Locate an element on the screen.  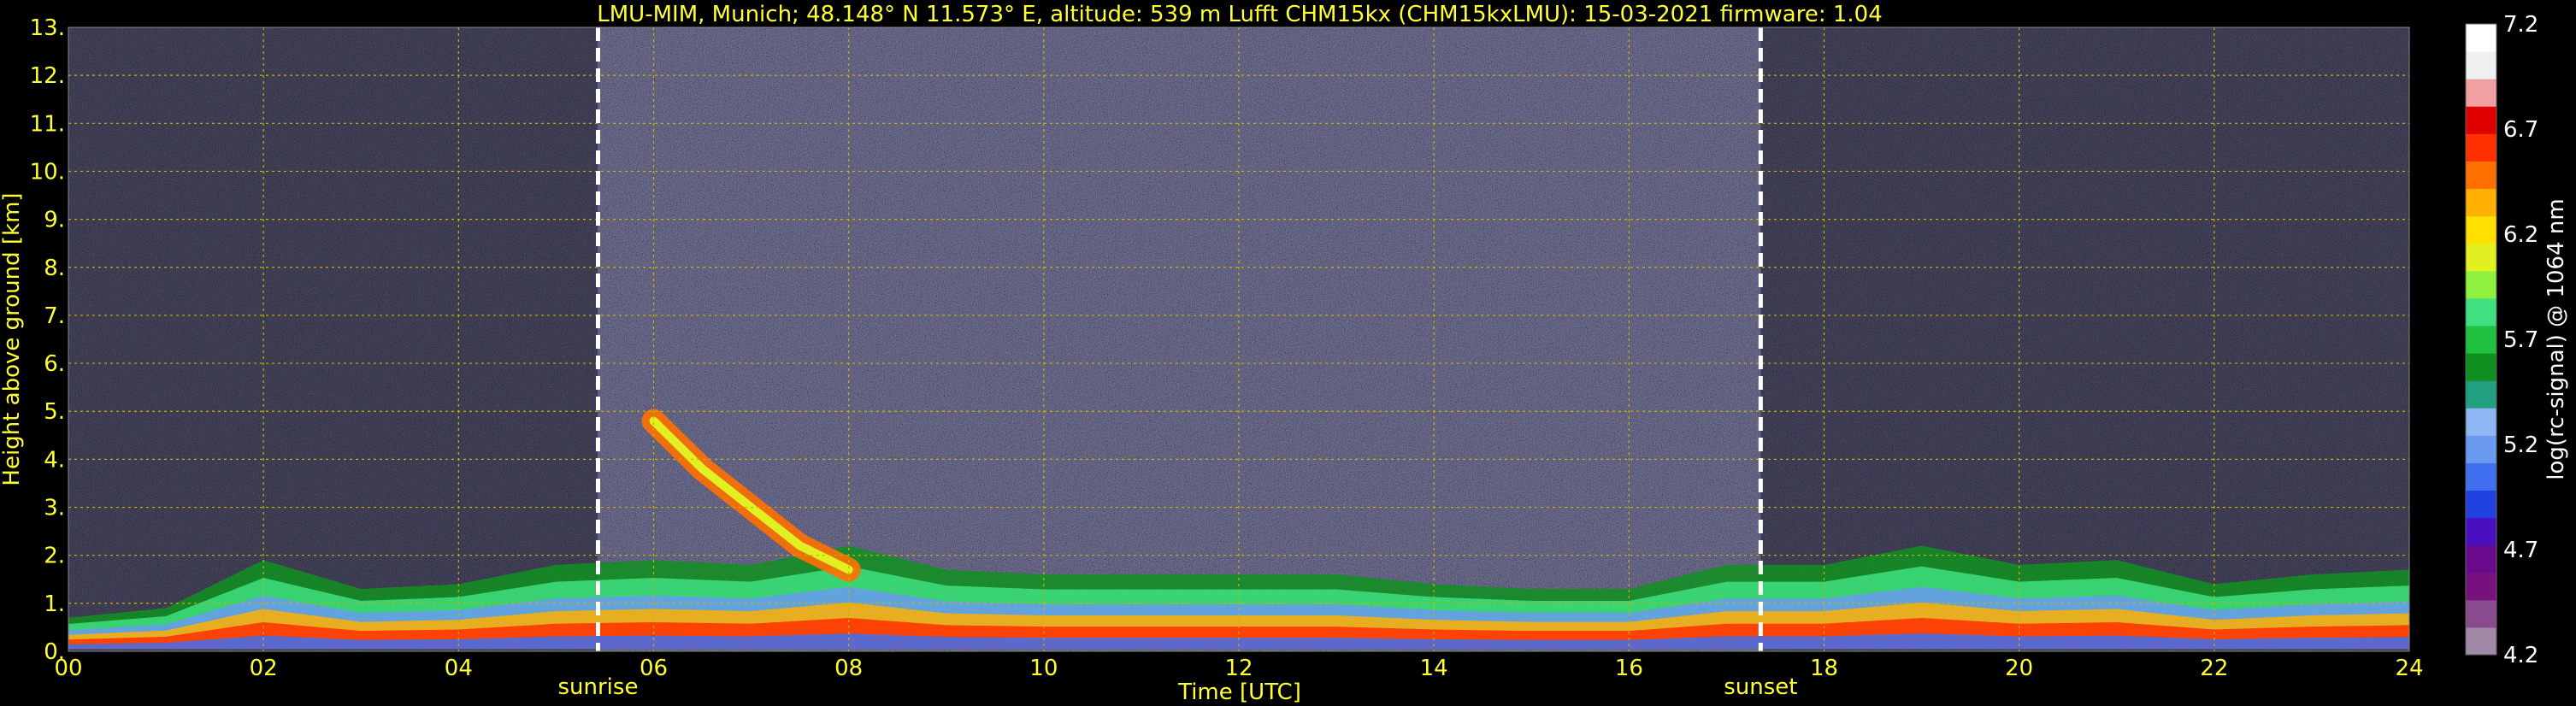
x-tick-label: 02 is located at coordinates (264, 668).